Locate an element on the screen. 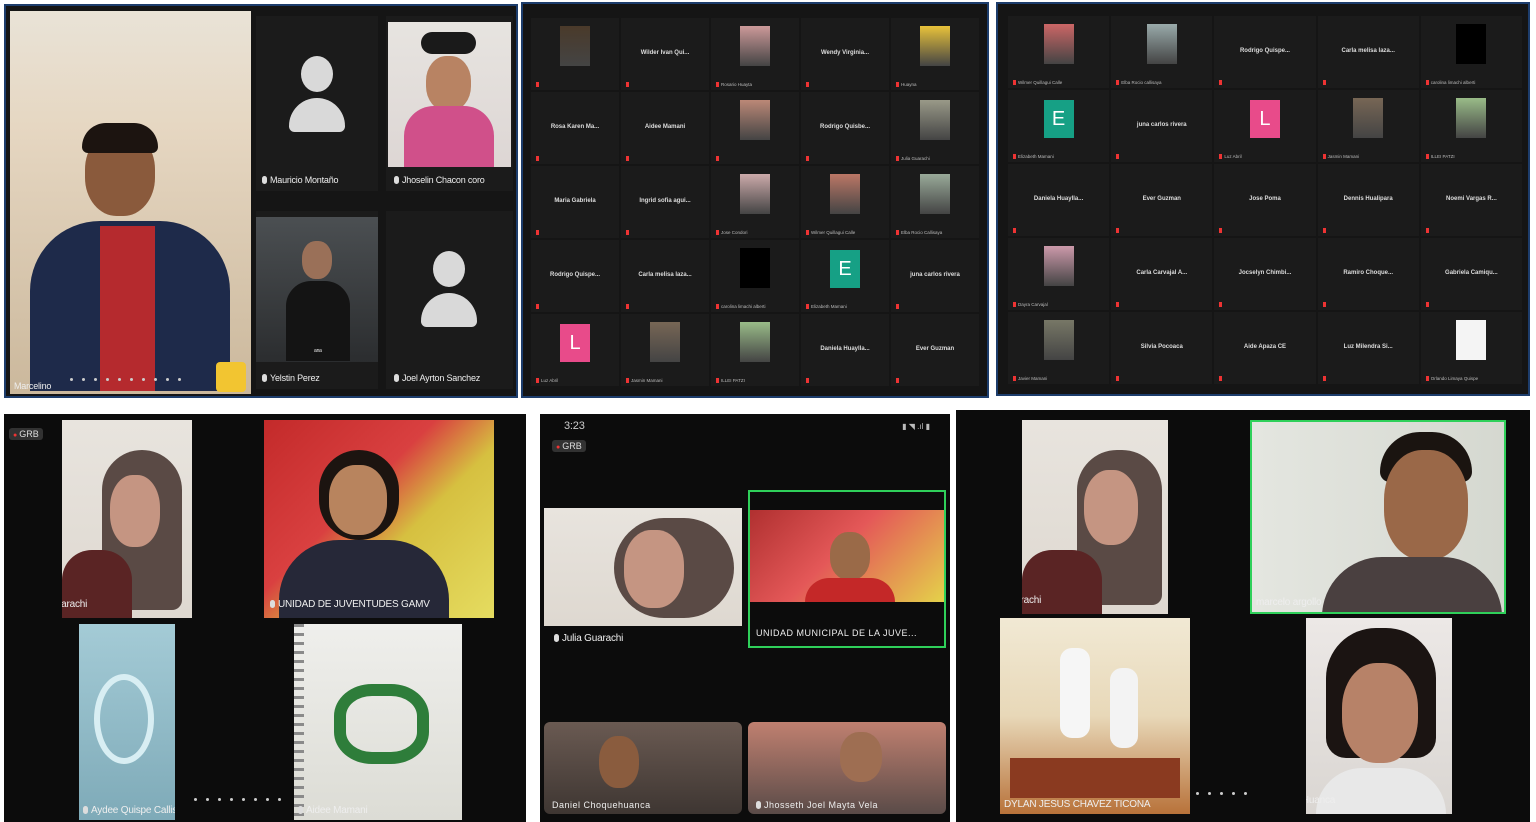 The height and width of the screenshot is (822, 1536). video-tile-mauricio: Mauricio Montaño is located at coordinates (317, 103).